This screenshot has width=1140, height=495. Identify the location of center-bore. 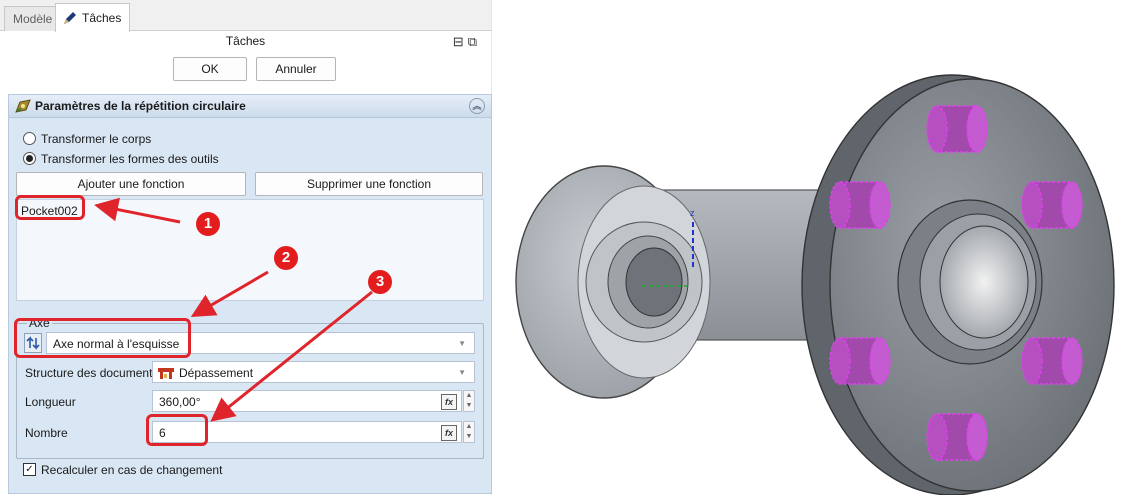
(984, 282).